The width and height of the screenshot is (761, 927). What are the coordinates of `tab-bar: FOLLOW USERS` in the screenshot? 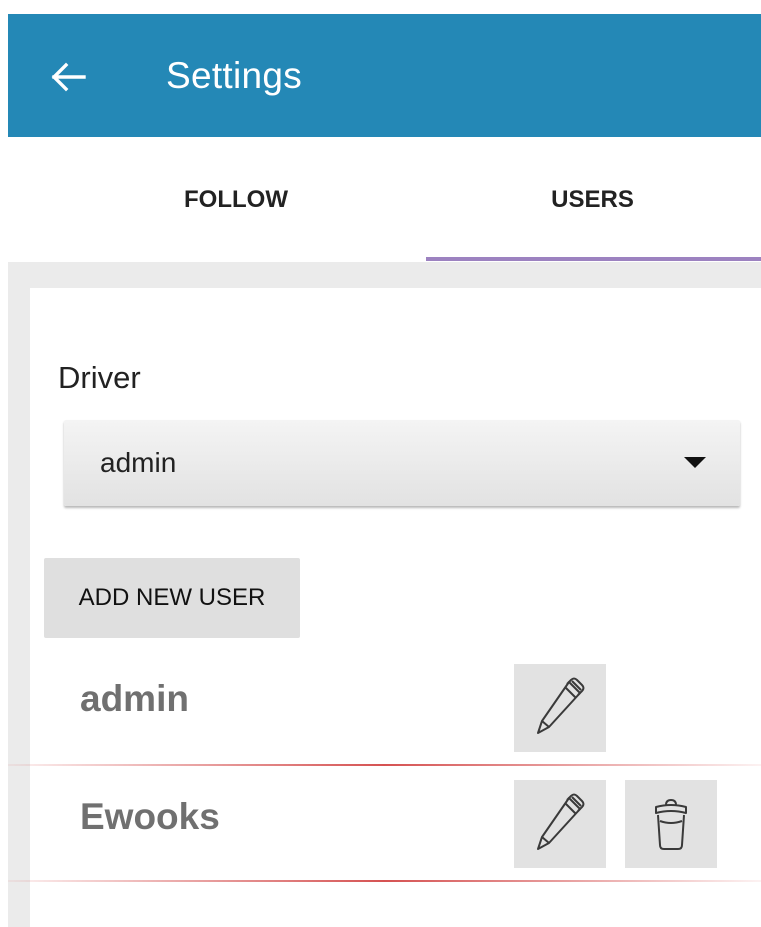 It's located at (404, 199).